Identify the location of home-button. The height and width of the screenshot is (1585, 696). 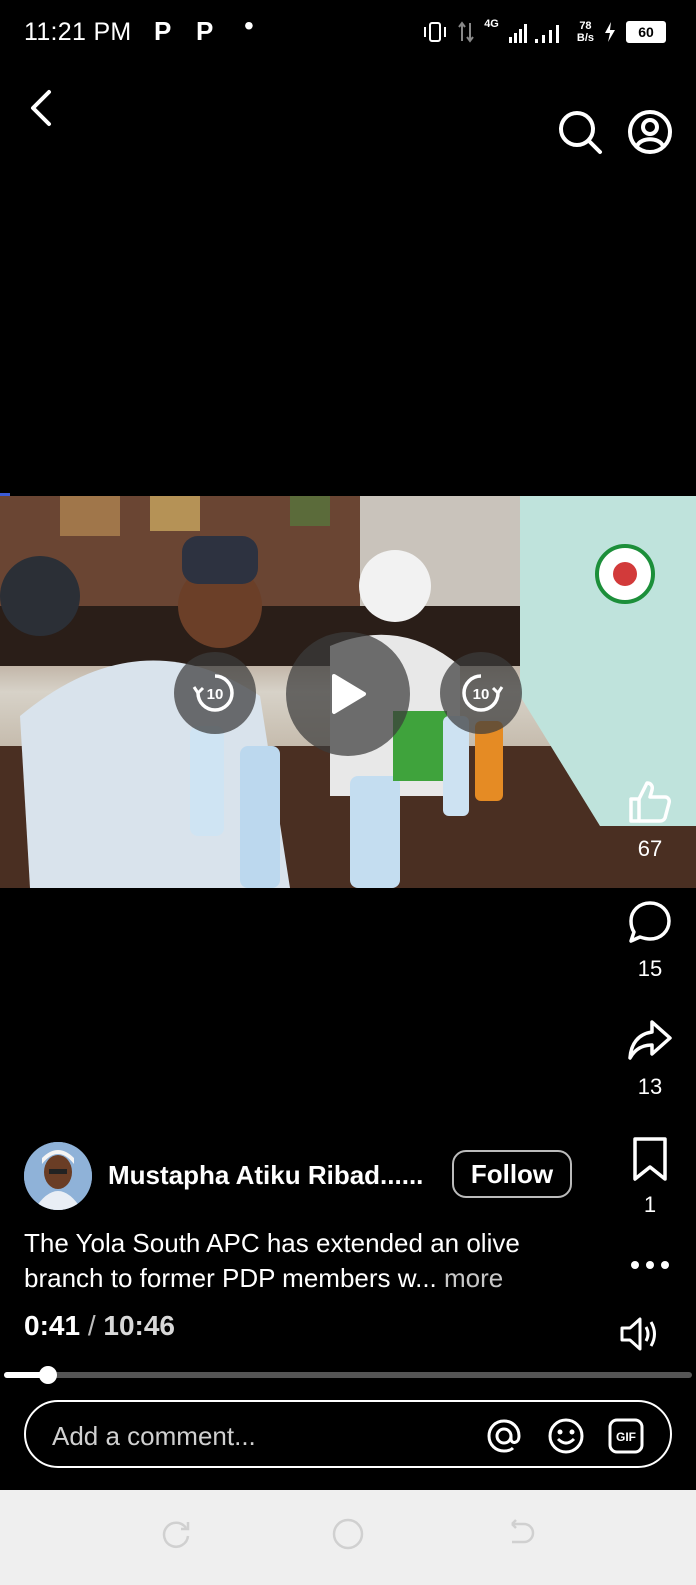
(348, 1534).